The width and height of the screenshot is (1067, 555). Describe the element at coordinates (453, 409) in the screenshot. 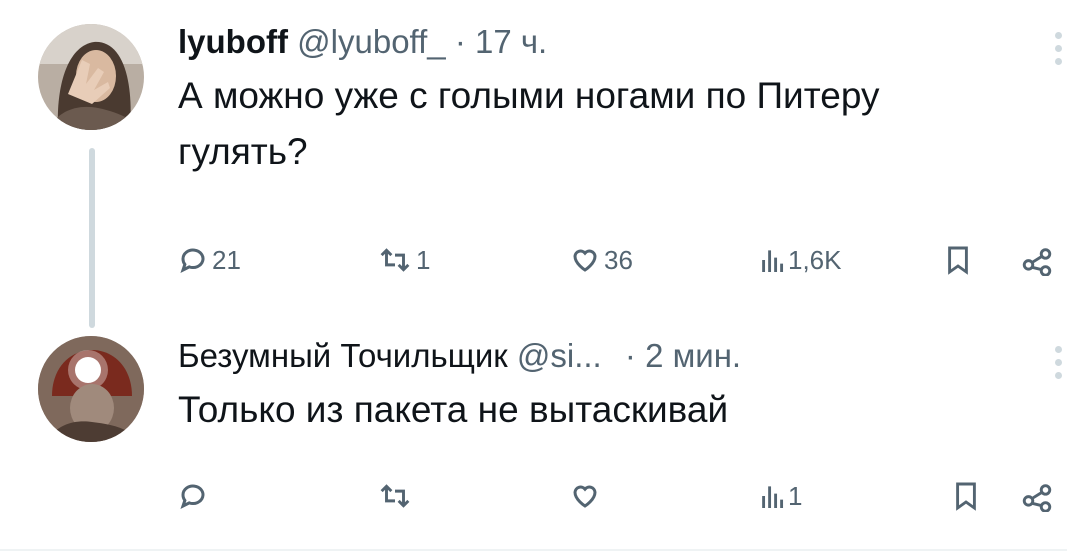

I see `tweet-text: Только из пакета не вытаскивай` at that location.